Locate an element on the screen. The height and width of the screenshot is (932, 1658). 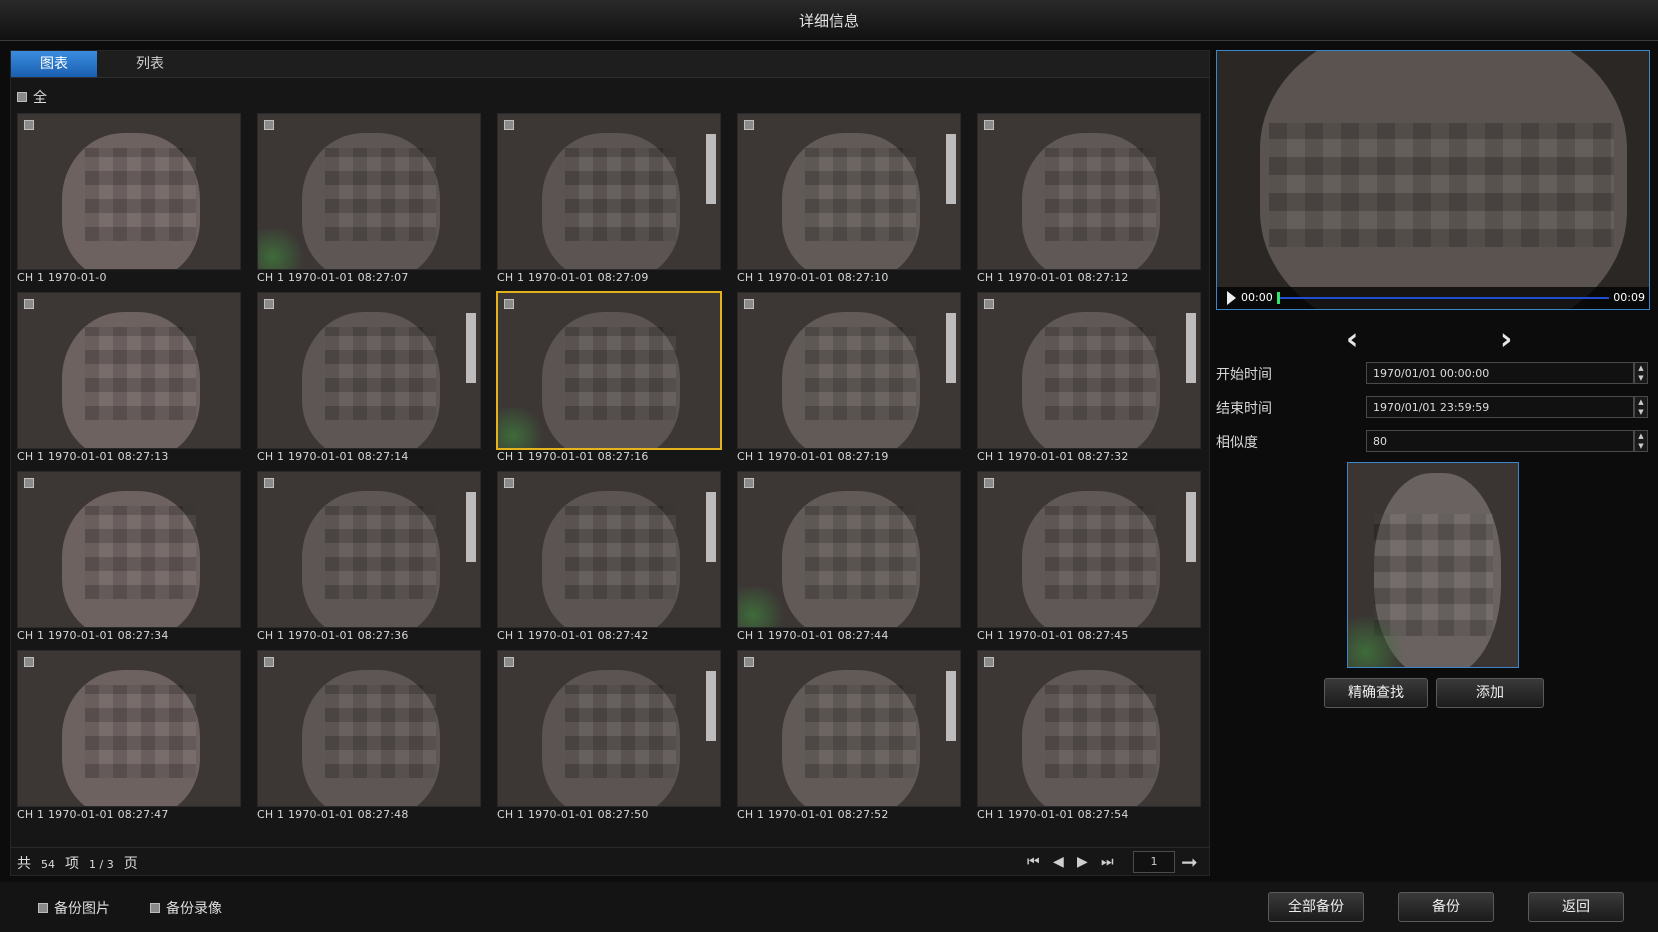
next-page-icon: ▶ is located at coordinates (1082, 862).